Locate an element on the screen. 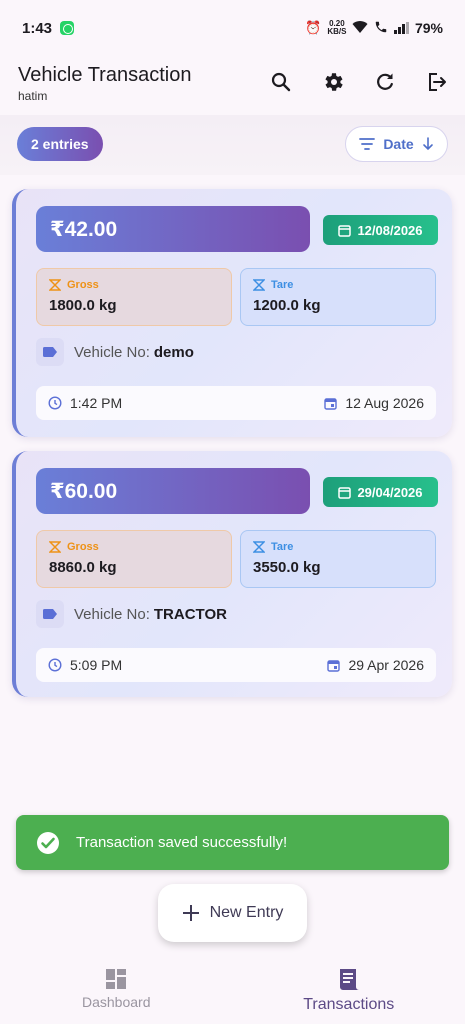 This screenshot has height=1024, width=465. sort-label: Date is located at coordinates (398, 144).